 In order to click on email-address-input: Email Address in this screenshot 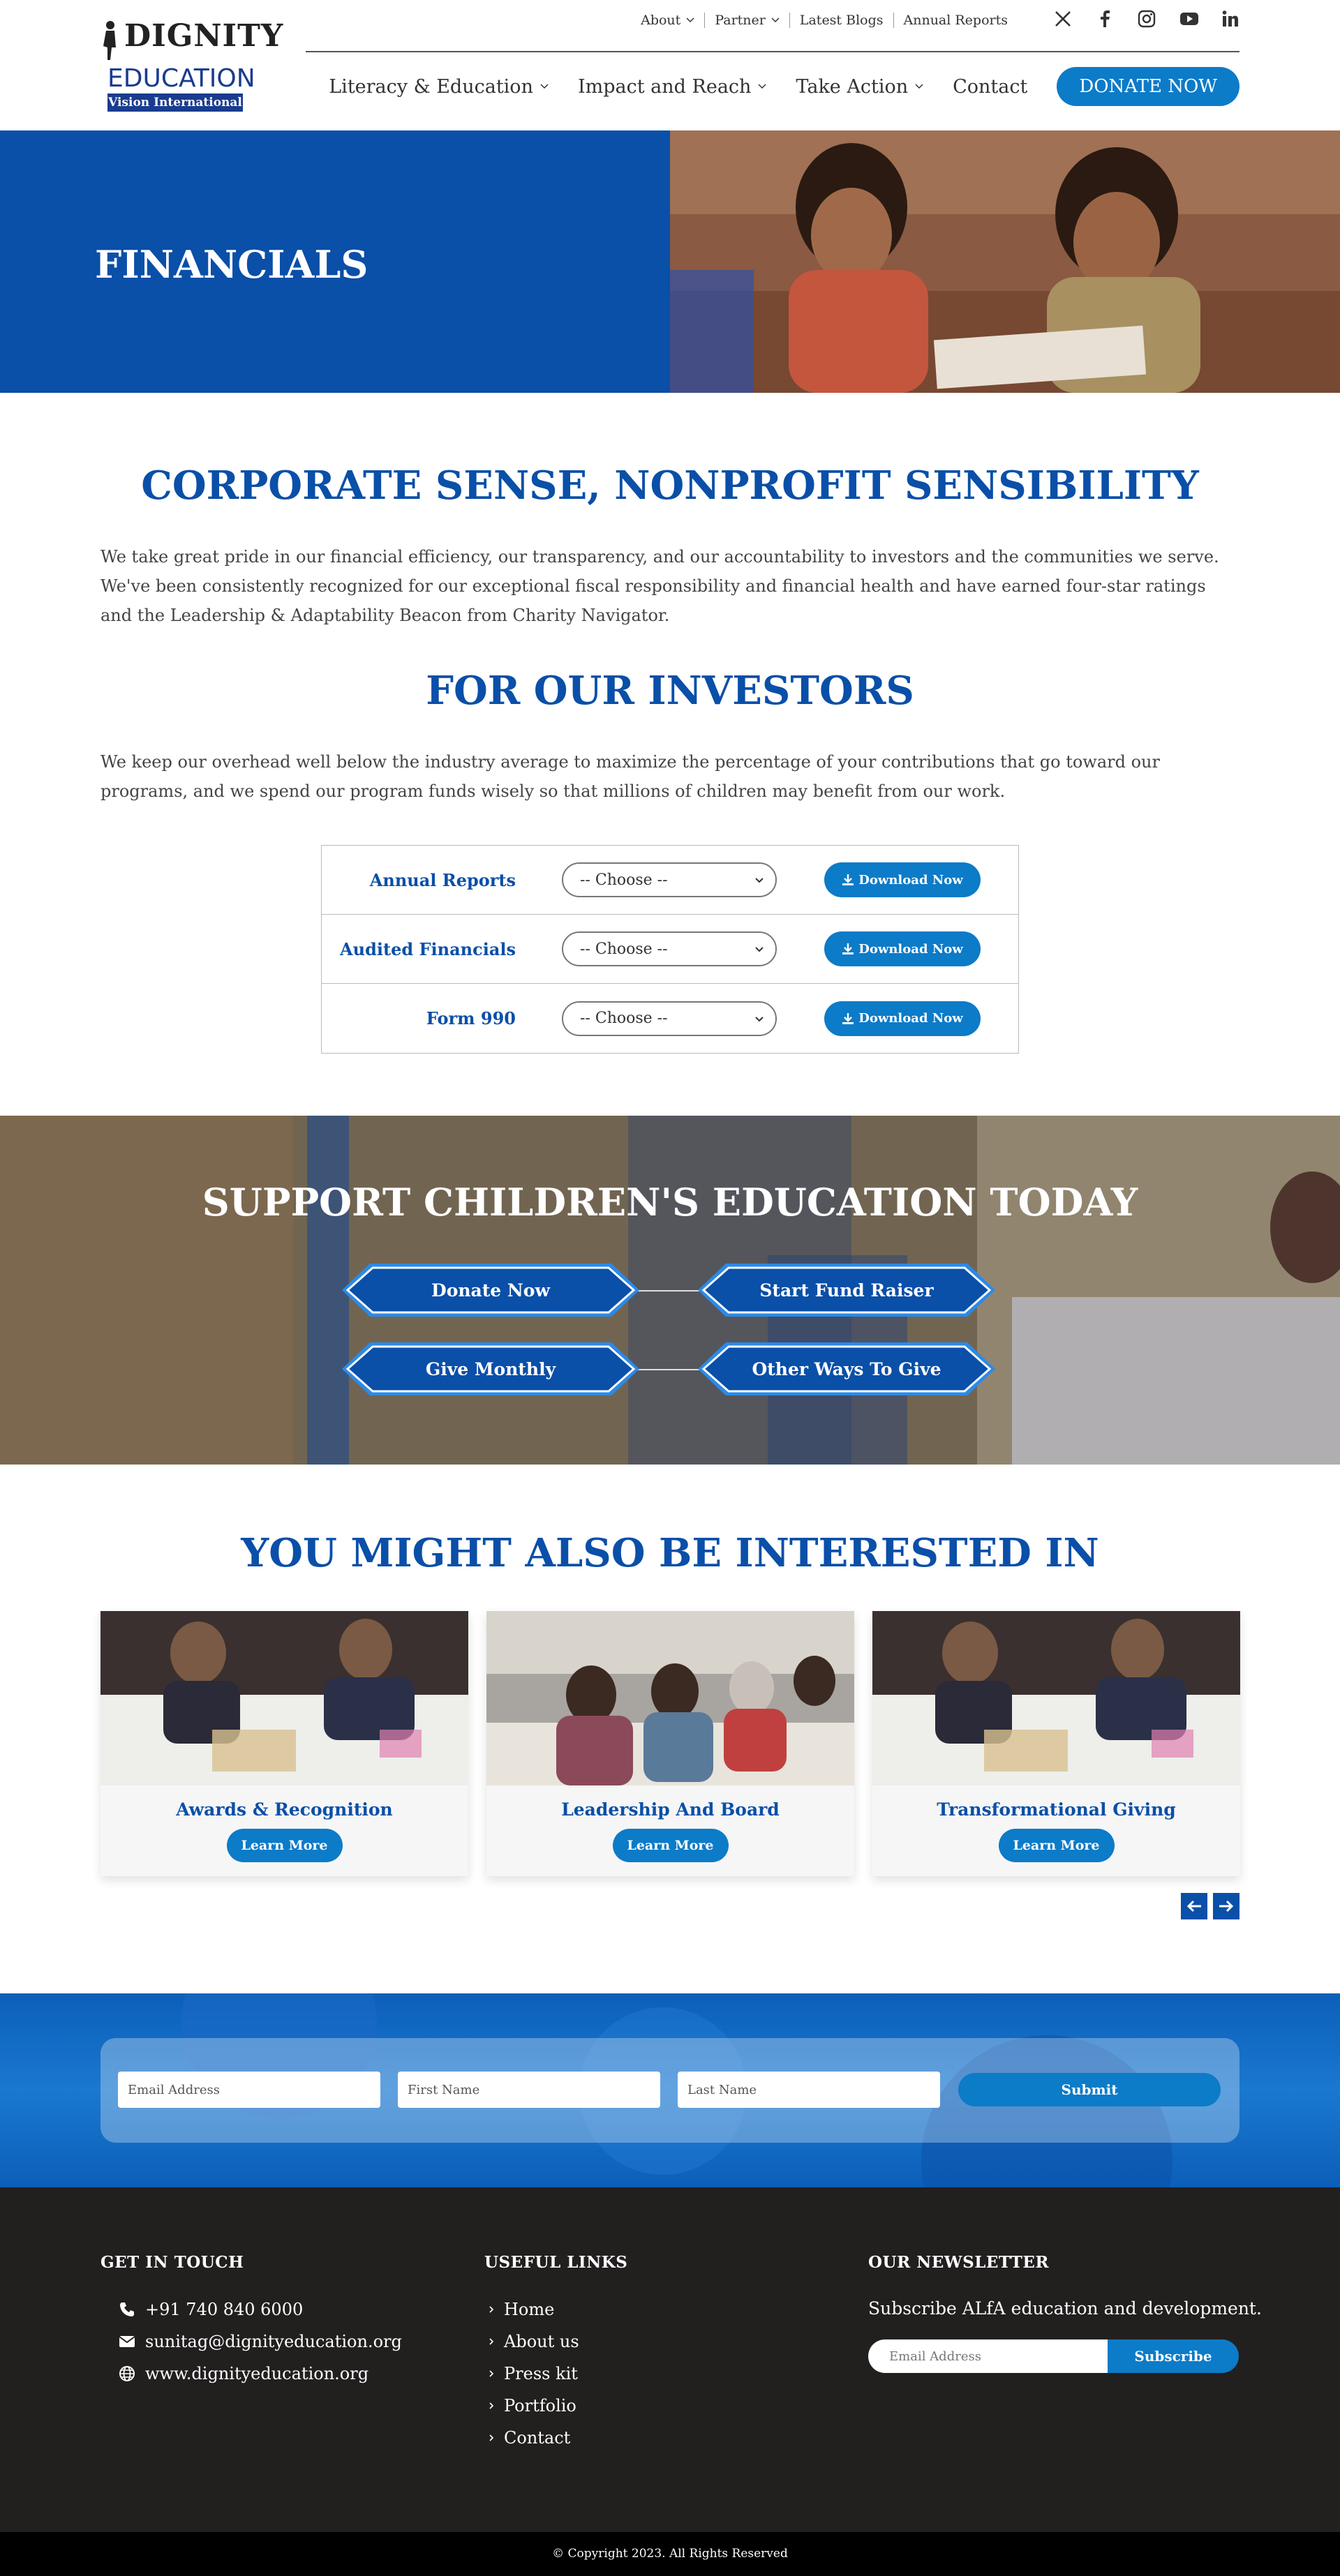, I will do `click(249, 2090)`.